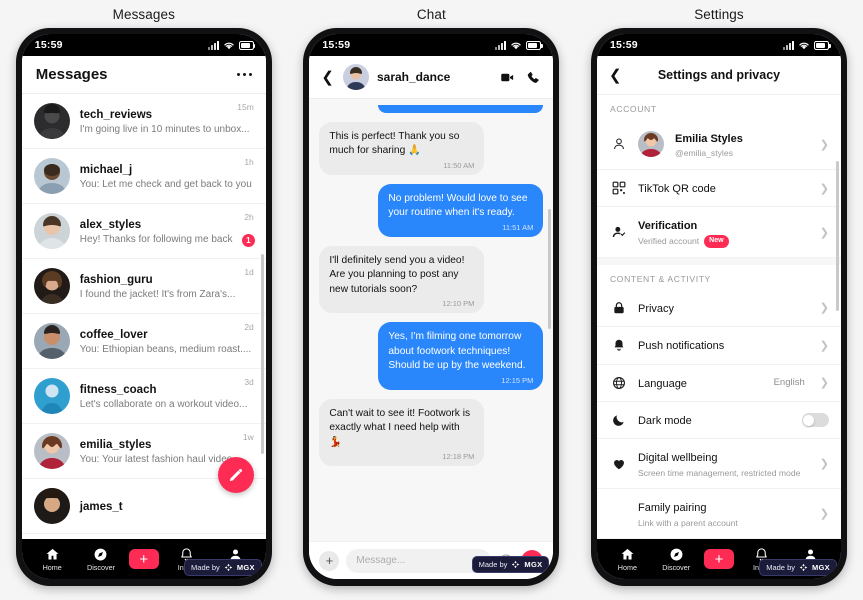 Image resolution: width=863 pixels, height=600 pixels. What do you see at coordinates (501, 45) in the screenshot?
I see `cellular-signal-icon` at bounding box center [501, 45].